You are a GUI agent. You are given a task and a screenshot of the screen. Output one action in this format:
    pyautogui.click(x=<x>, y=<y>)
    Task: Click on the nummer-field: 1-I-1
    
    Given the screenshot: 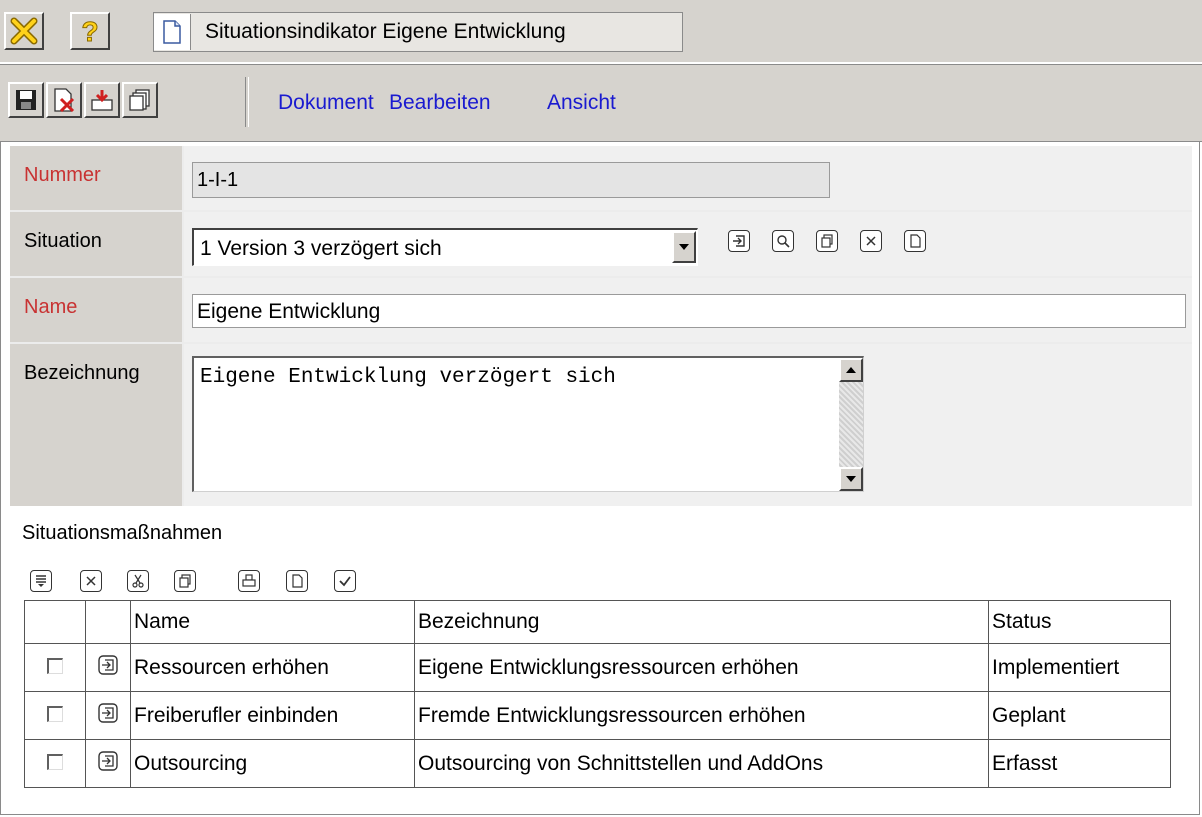 What is the action you would take?
    pyautogui.click(x=511, y=180)
    